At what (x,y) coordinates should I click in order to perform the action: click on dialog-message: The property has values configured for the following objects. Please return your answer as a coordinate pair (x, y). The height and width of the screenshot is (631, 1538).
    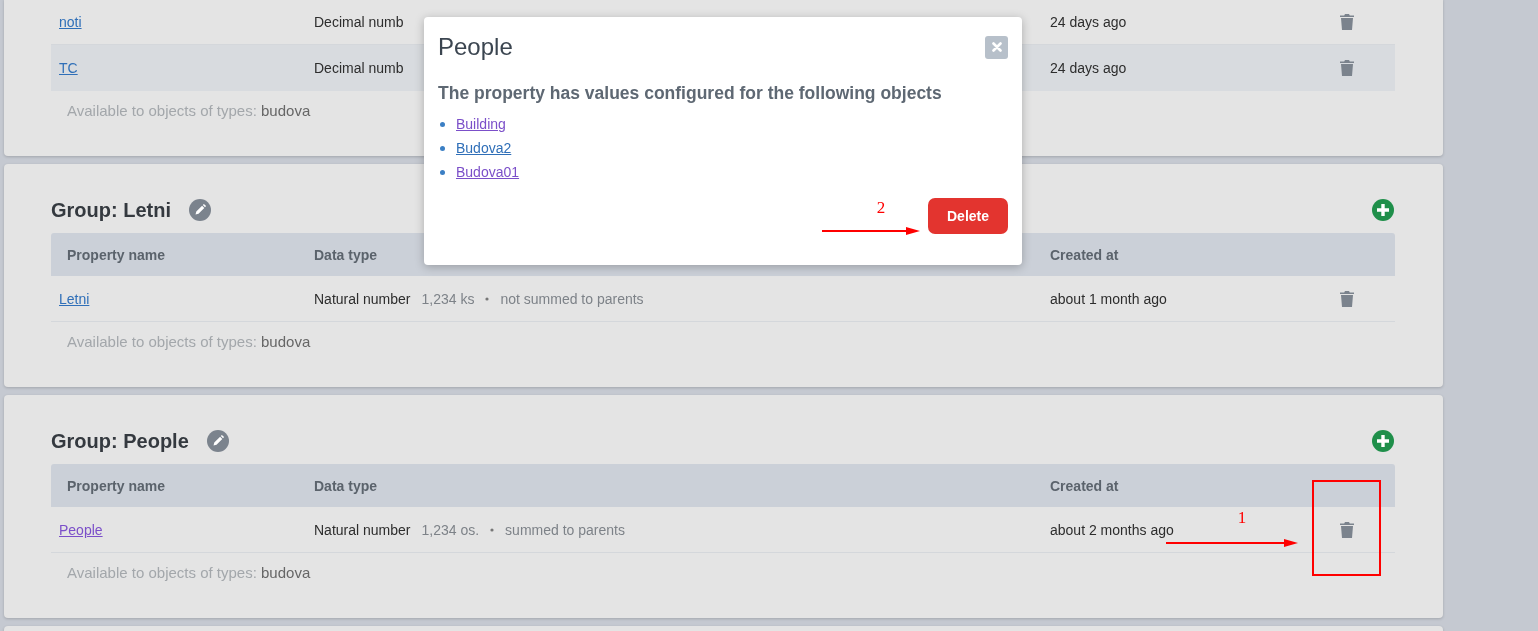
    Looking at the image, I should click on (690, 93).